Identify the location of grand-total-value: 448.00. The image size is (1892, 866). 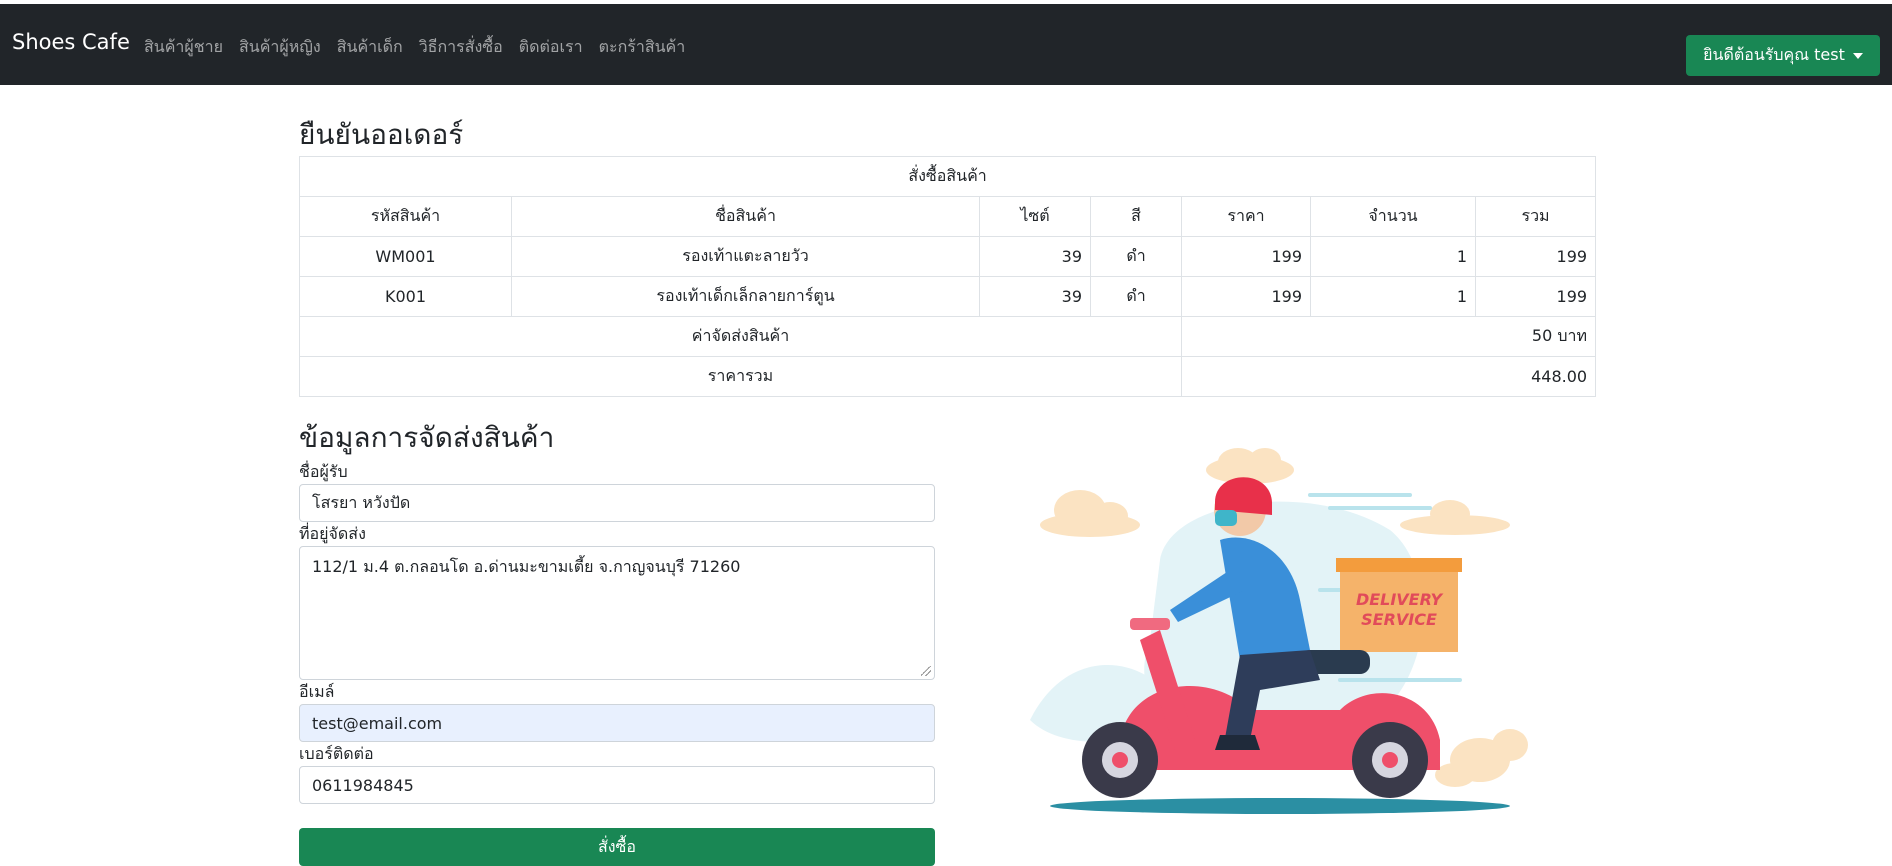
(1388, 376).